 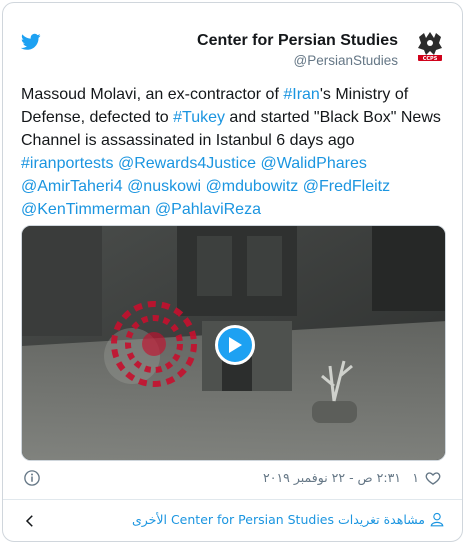 I want to click on hashtag-link: #Iran, so click(x=301, y=94).